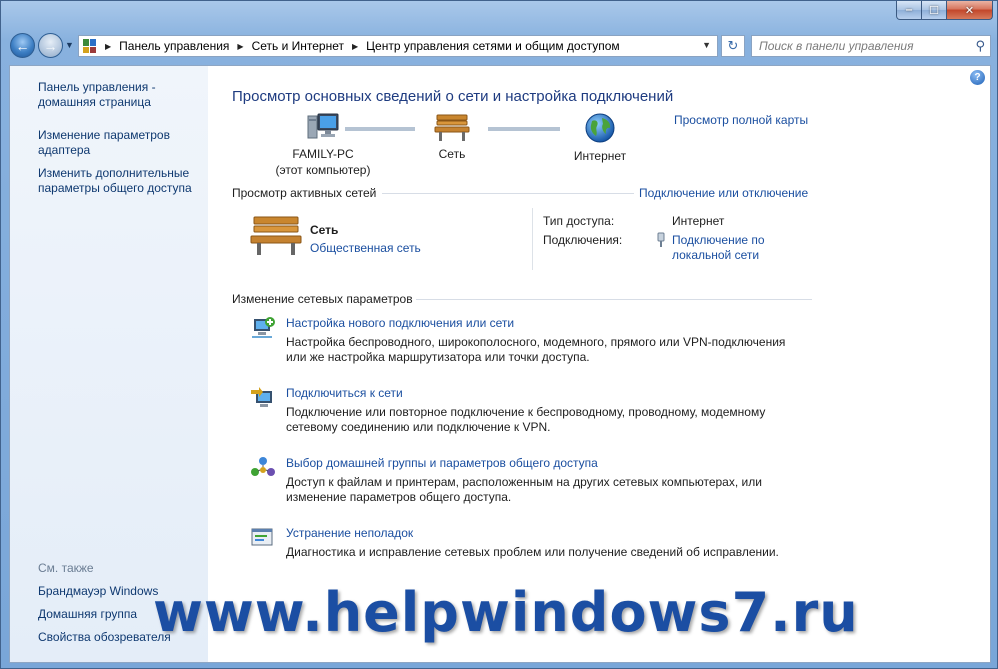 The width and height of the screenshot is (998, 669). What do you see at coordinates (263, 466) in the screenshot?
I see `homegroup-icon` at bounding box center [263, 466].